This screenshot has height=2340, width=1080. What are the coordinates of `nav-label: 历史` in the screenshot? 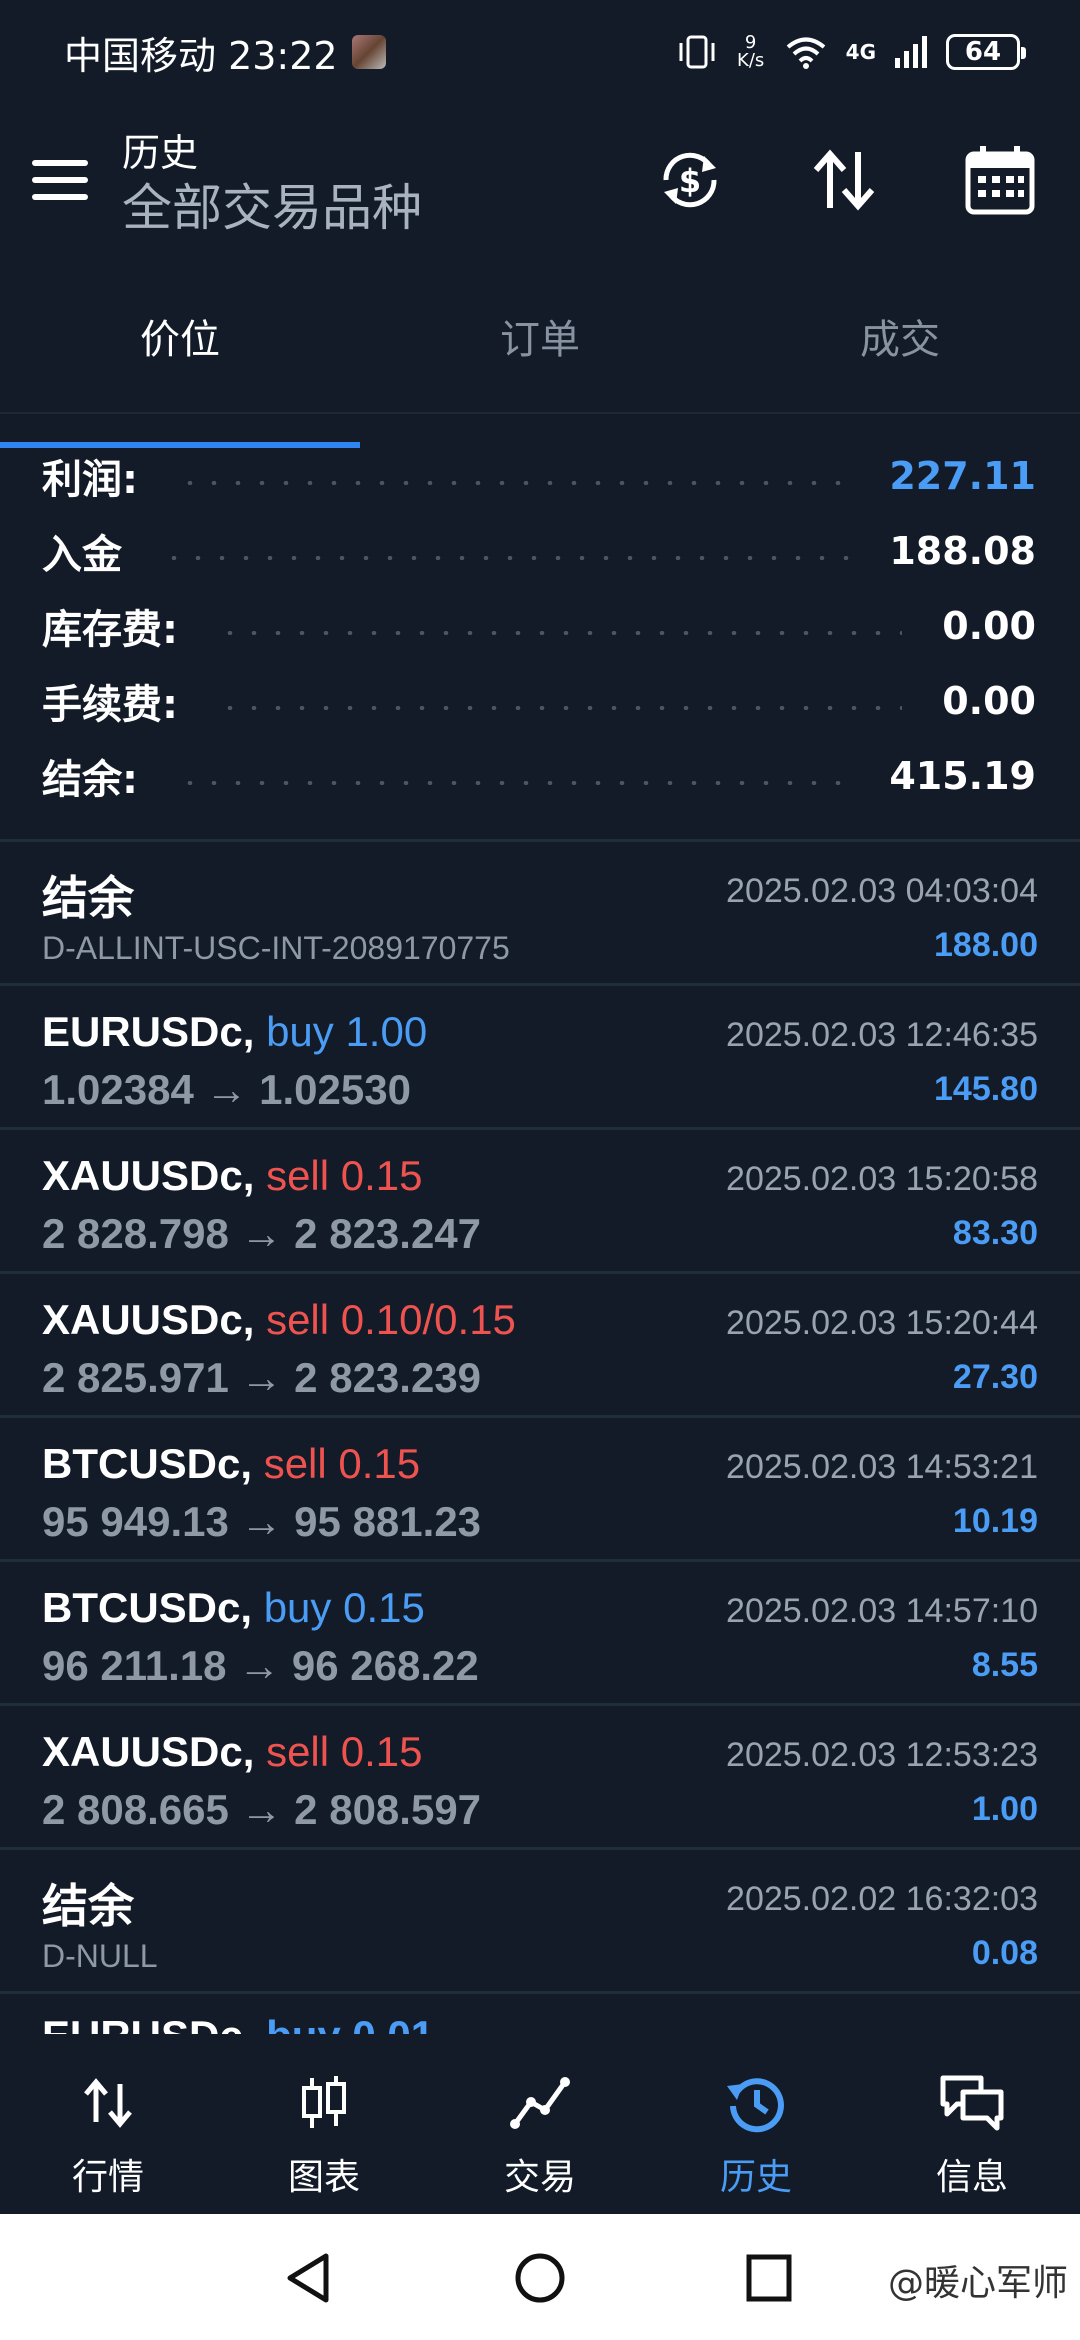 It's located at (755, 2177).